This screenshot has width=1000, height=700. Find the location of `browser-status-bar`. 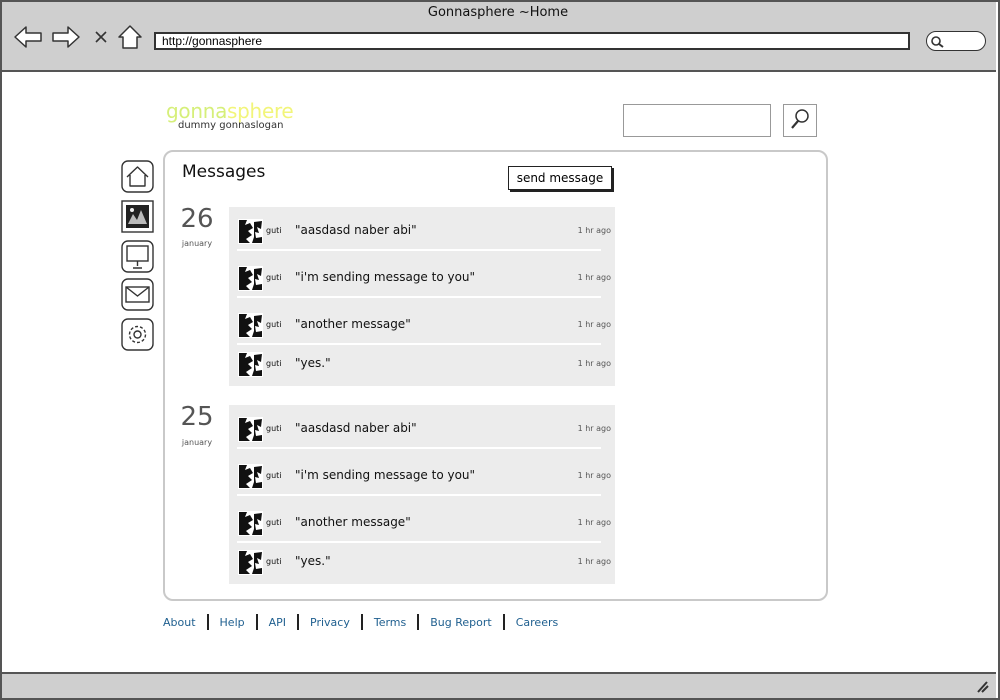

browser-status-bar is located at coordinates (499, 685).